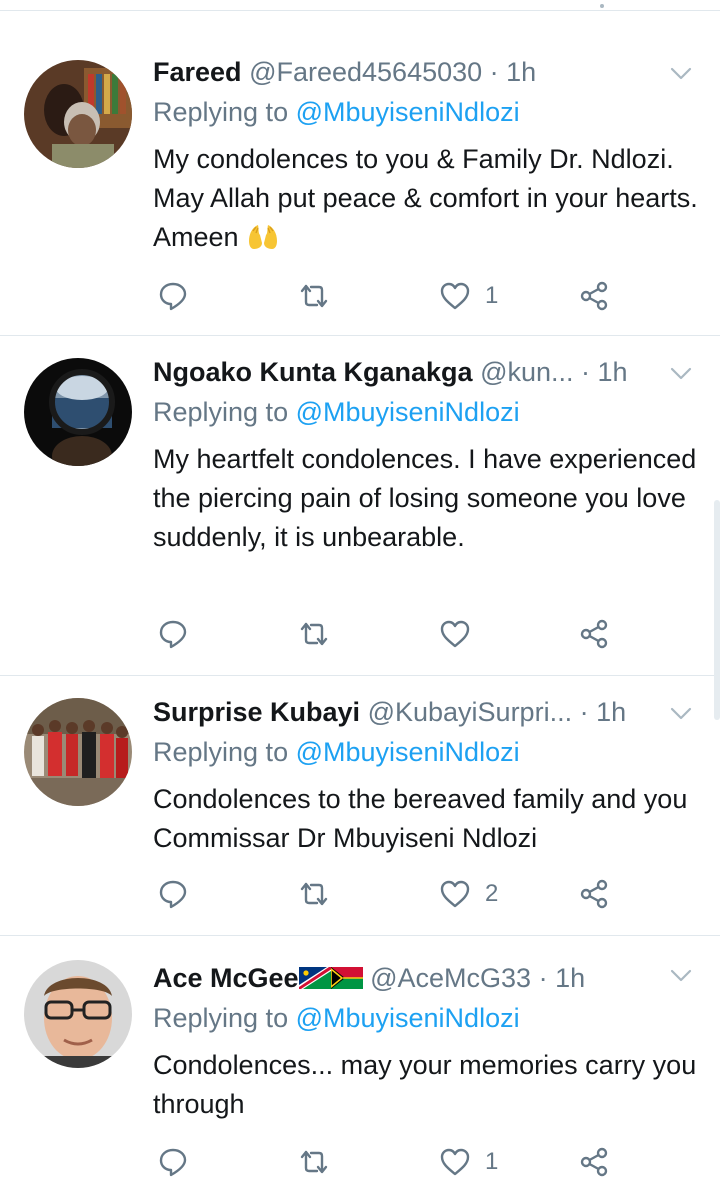 The height and width of the screenshot is (1202, 720). What do you see at coordinates (346, 978) in the screenshot?
I see `vanuatu-flag` at bounding box center [346, 978].